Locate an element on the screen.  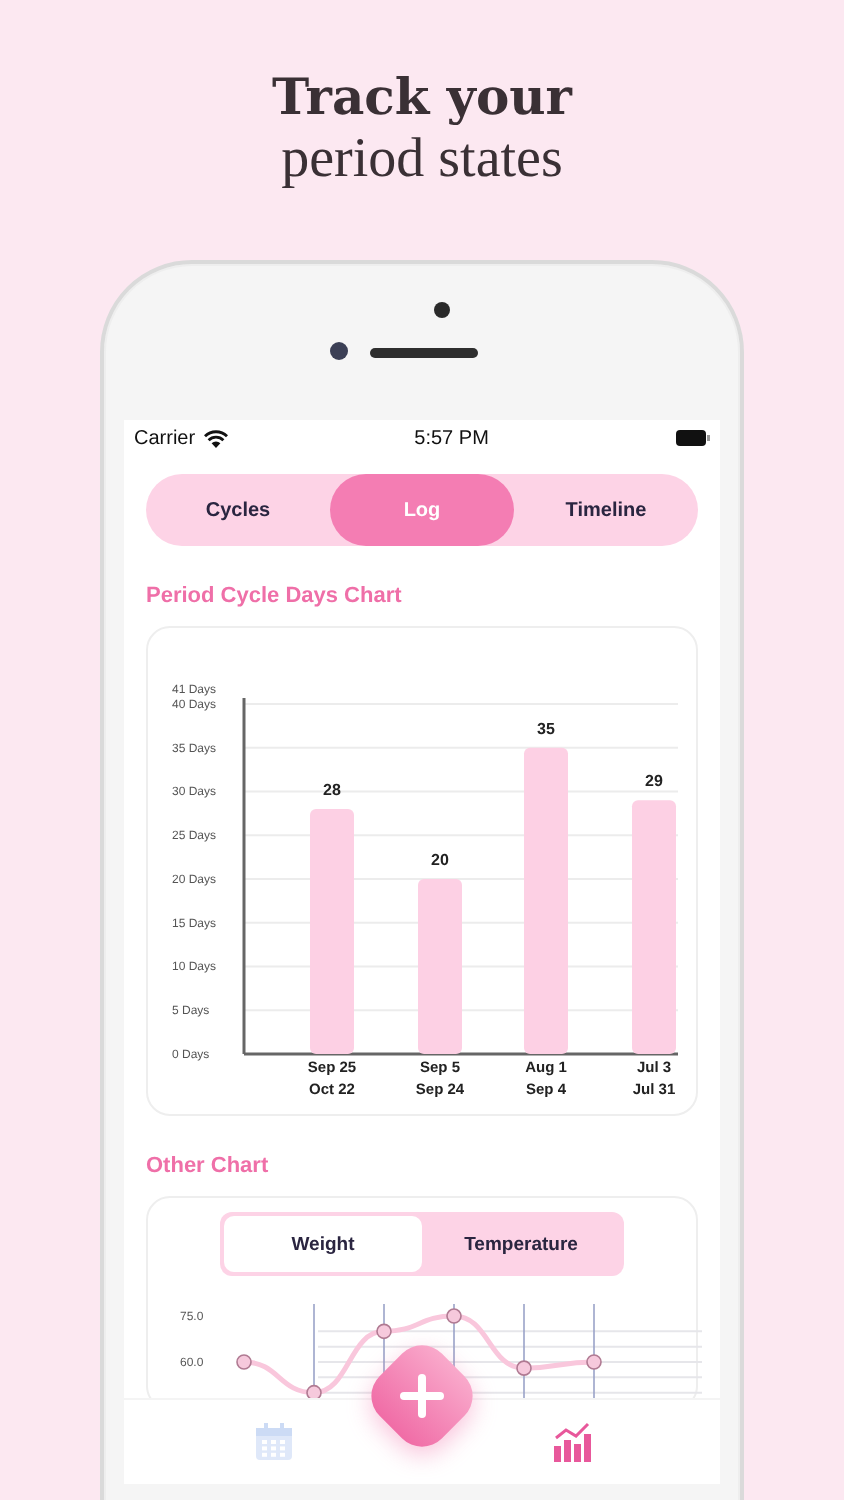
segment: Temperature is located at coordinates (521, 1244).